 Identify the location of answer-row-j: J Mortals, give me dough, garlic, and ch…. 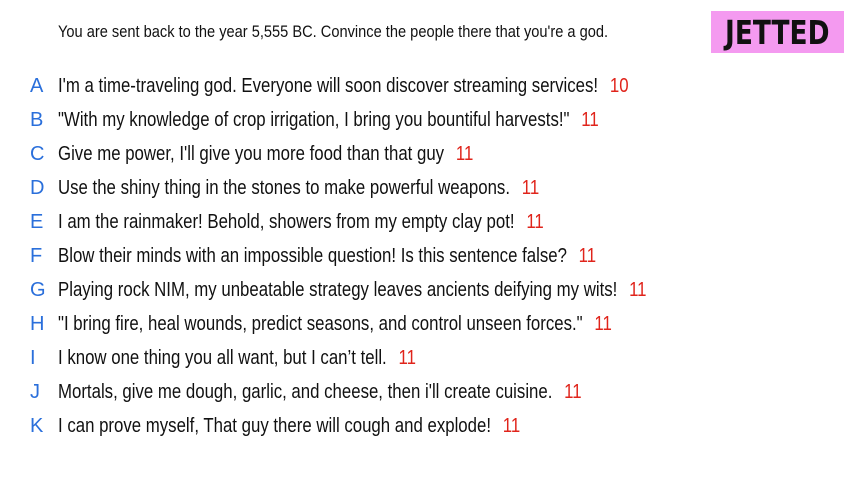
(426, 393).